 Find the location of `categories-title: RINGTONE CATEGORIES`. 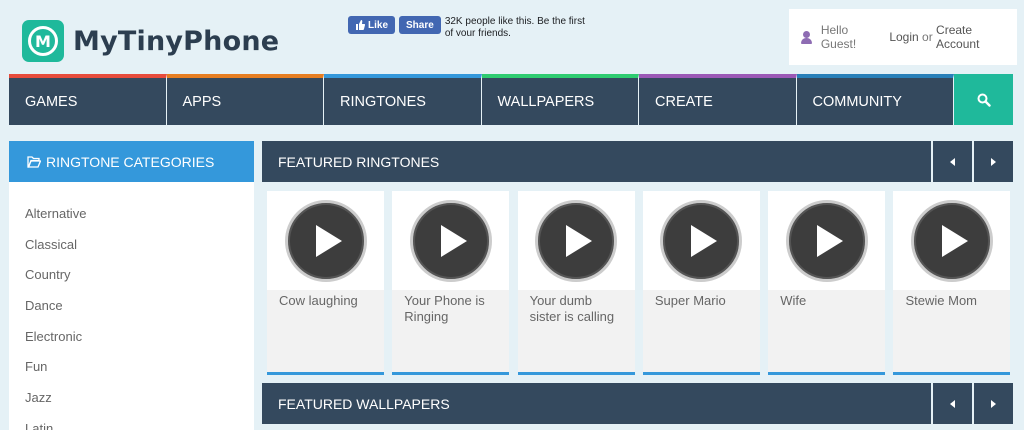

categories-title: RINGTONE CATEGORIES is located at coordinates (130, 161).